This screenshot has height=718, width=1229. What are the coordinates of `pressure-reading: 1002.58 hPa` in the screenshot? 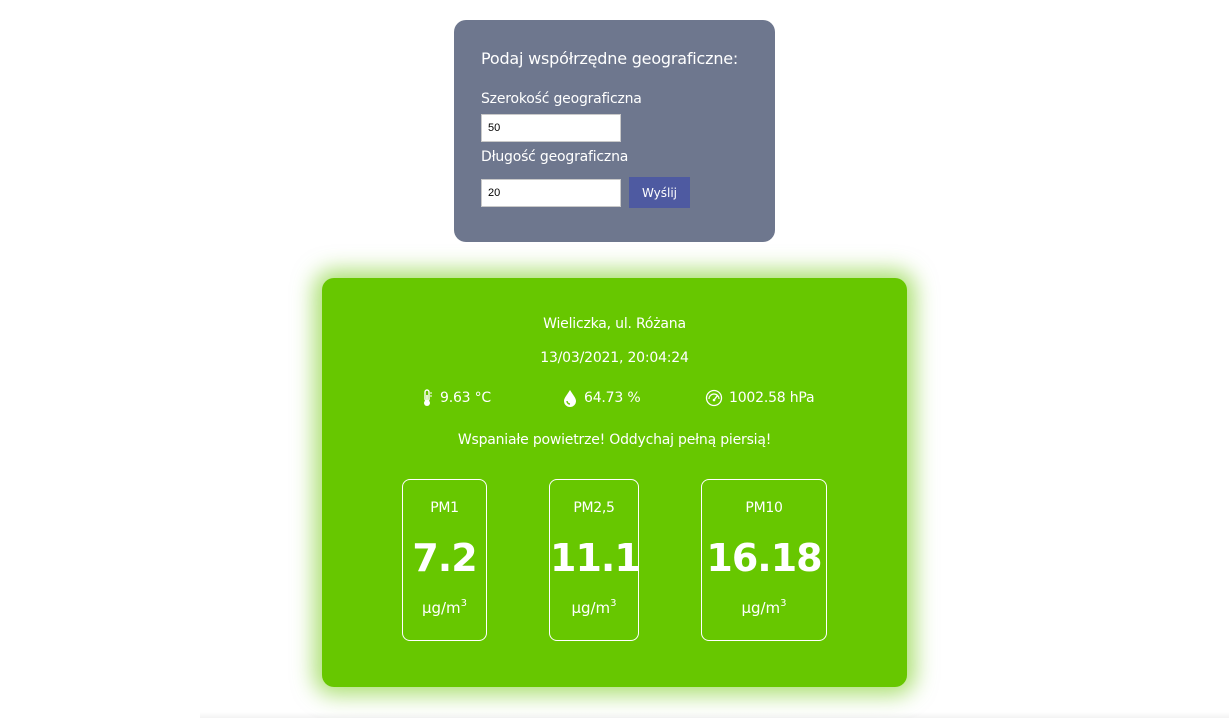 It's located at (760, 398).